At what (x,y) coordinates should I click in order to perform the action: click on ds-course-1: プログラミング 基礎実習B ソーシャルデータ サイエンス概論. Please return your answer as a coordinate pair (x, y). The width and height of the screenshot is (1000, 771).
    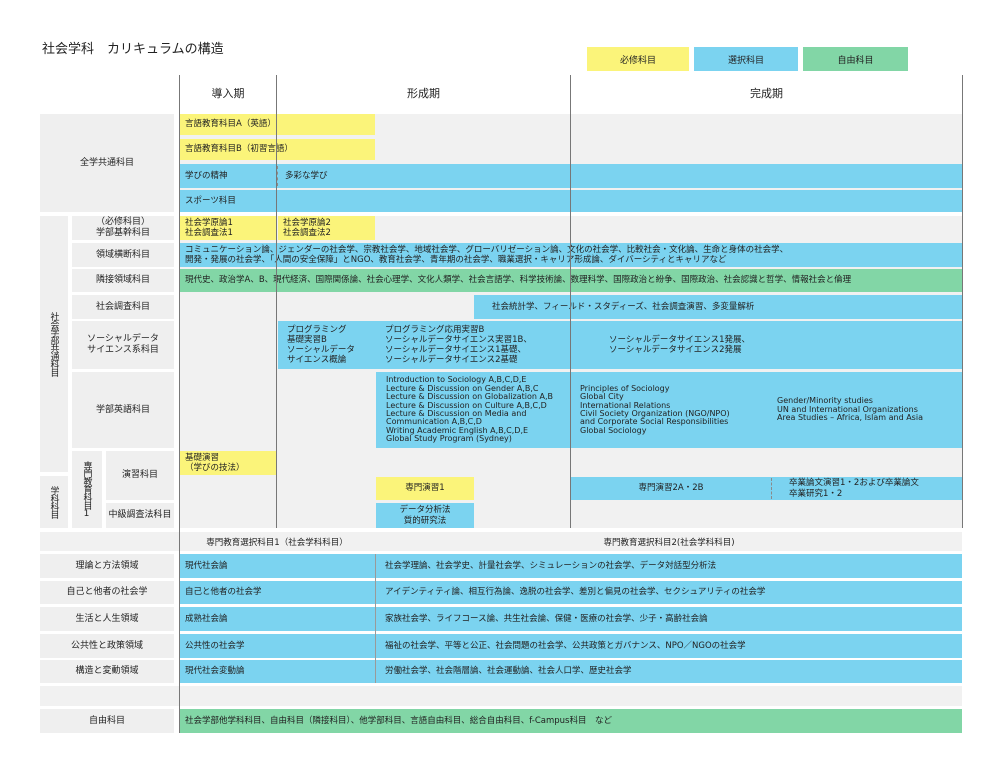
    Looking at the image, I should click on (321, 345).